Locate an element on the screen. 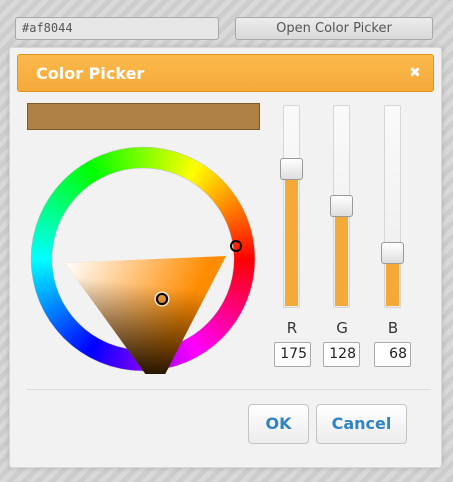 Image resolution: width=453 pixels, height=482 pixels. red-slider-fill is located at coordinates (291, 237).